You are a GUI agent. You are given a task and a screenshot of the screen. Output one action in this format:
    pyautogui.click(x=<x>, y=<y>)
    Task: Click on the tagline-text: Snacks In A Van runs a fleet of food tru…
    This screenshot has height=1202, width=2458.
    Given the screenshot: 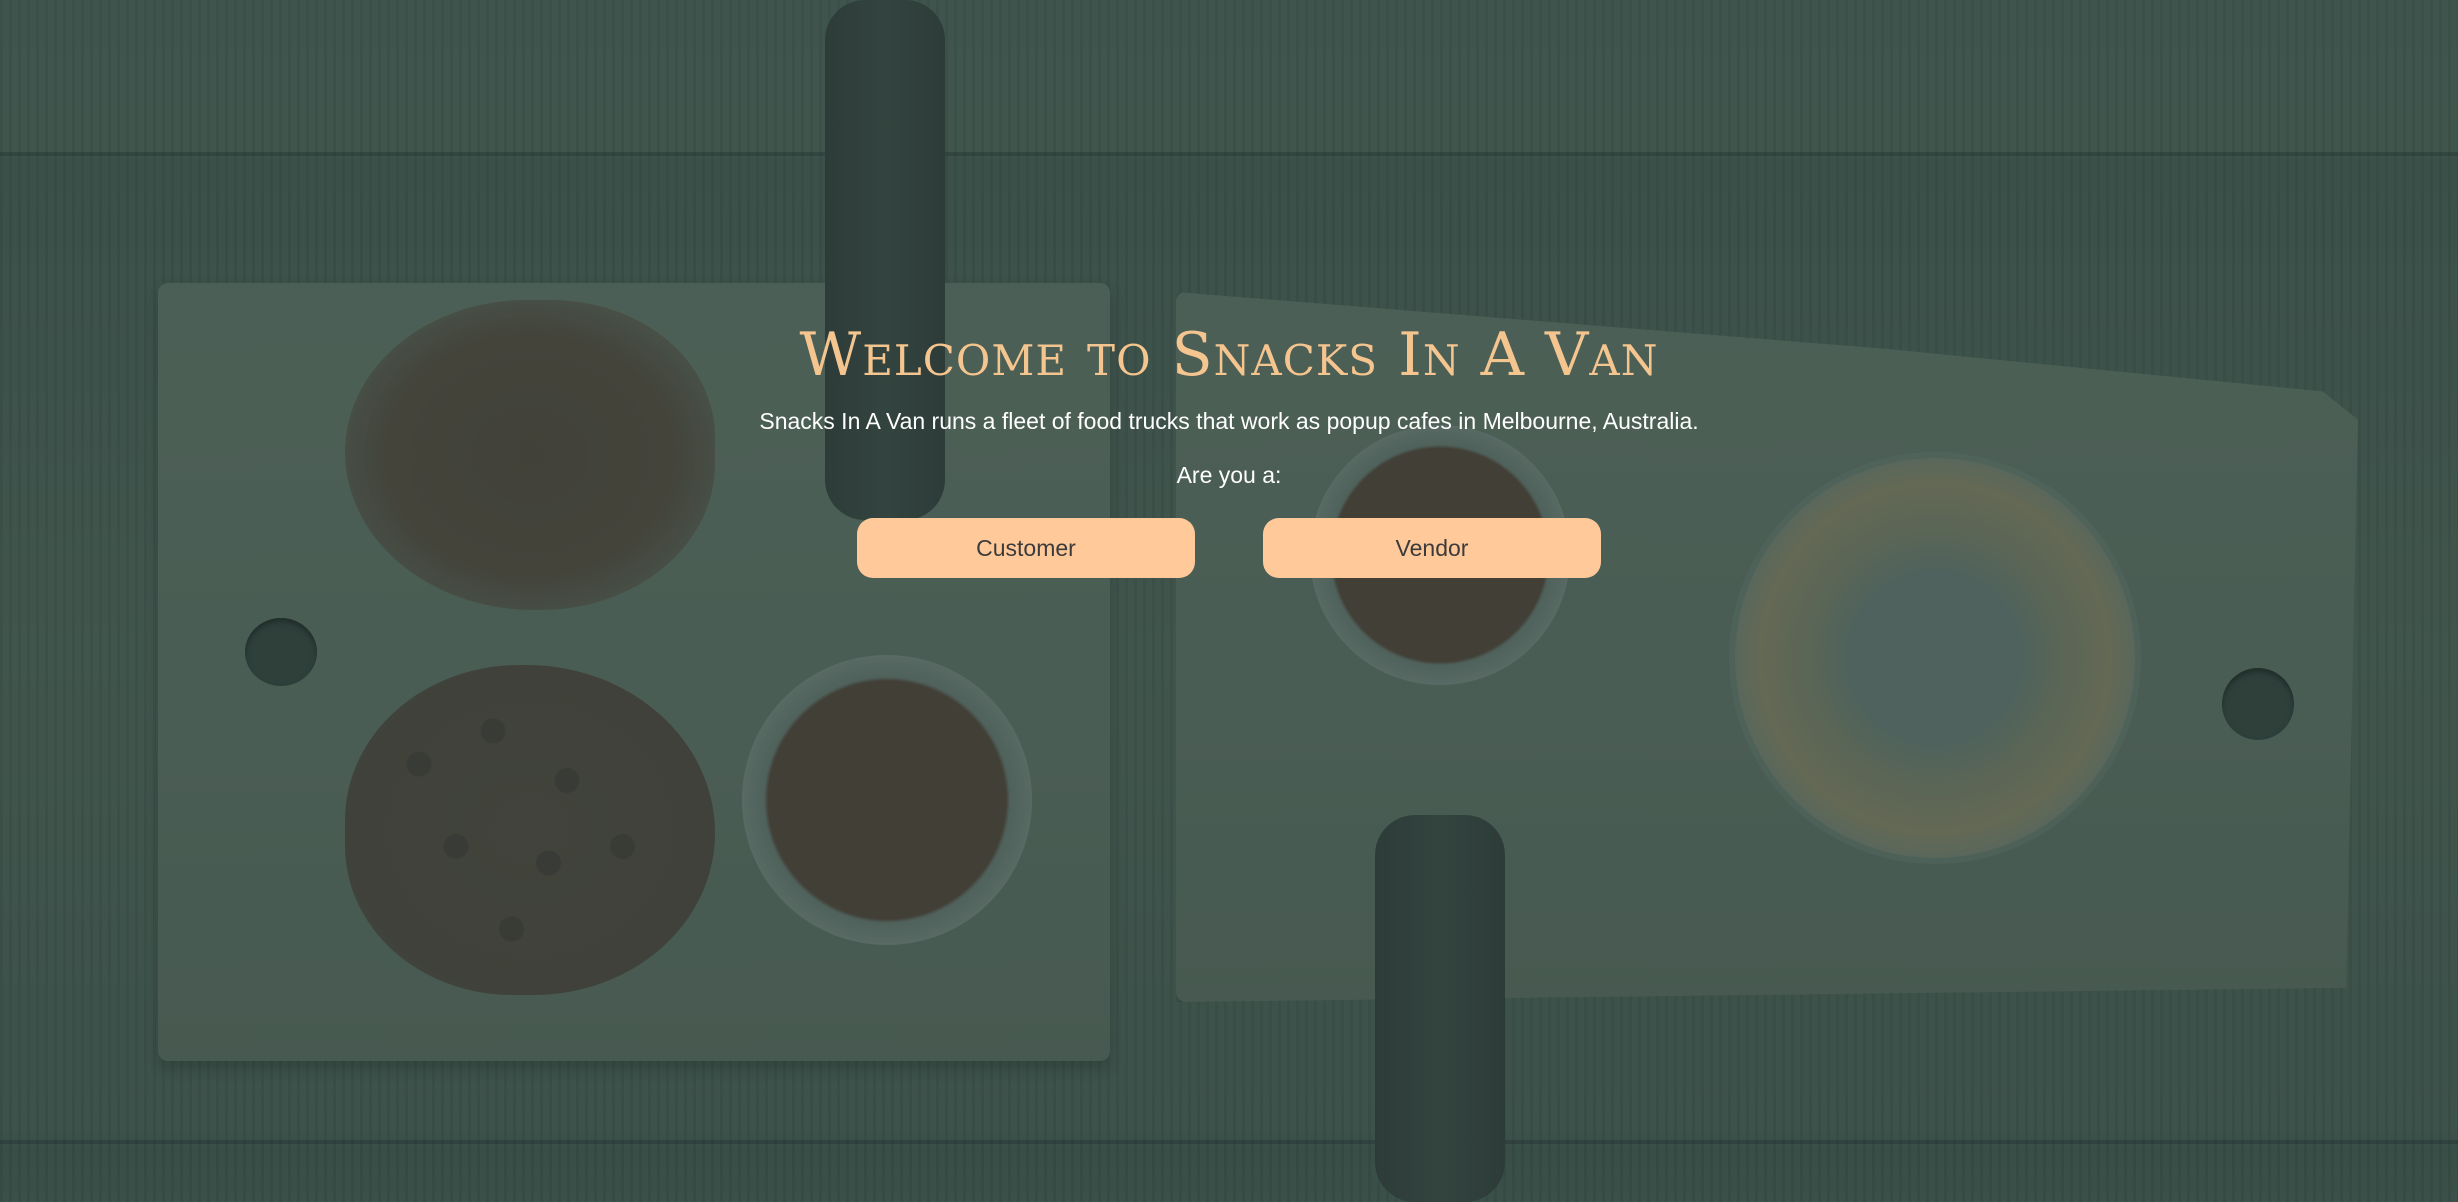 What is the action you would take?
    pyautogui.click(x=1229, y=421)
    